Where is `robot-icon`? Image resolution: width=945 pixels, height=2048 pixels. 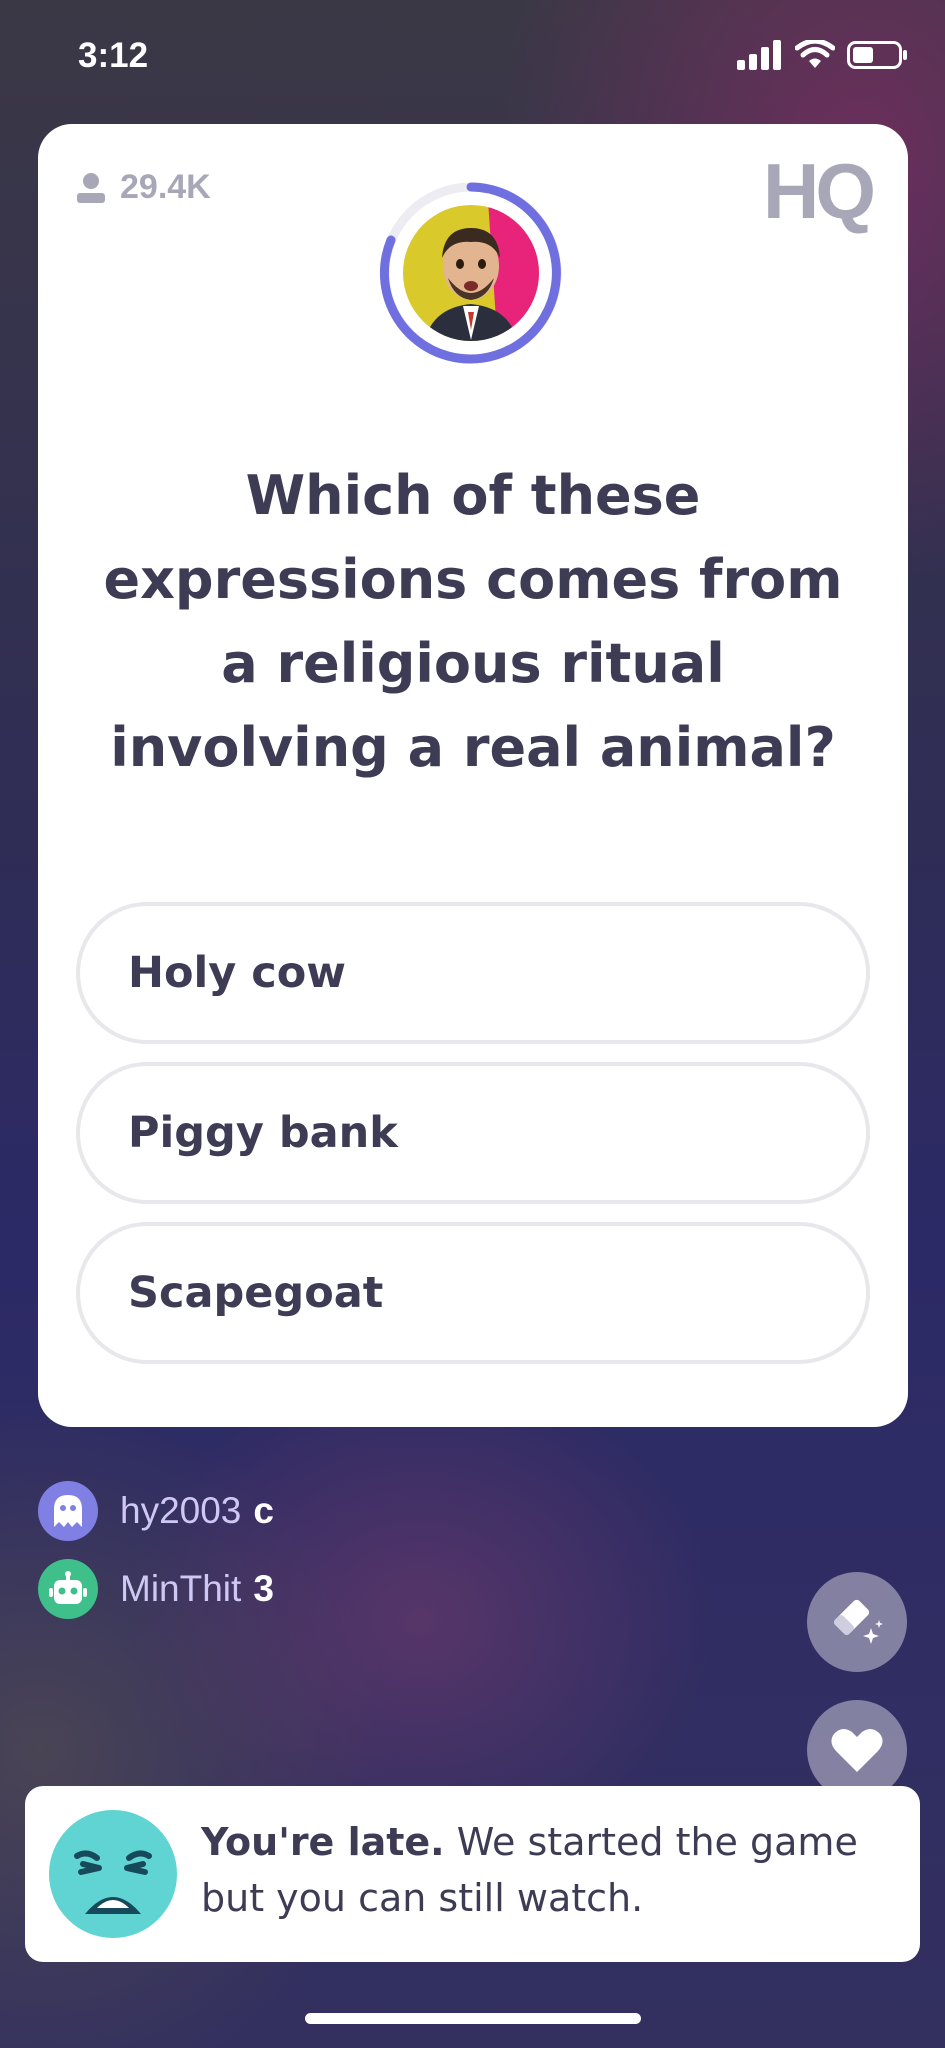 robot-icon is located at coordinates (68, 1589).